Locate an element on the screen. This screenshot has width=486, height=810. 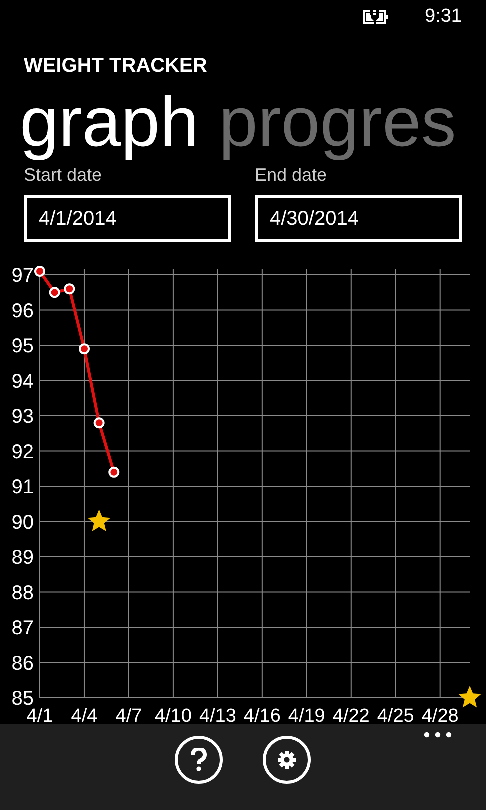
field-label: Start date is located at coordinates (63, 175).